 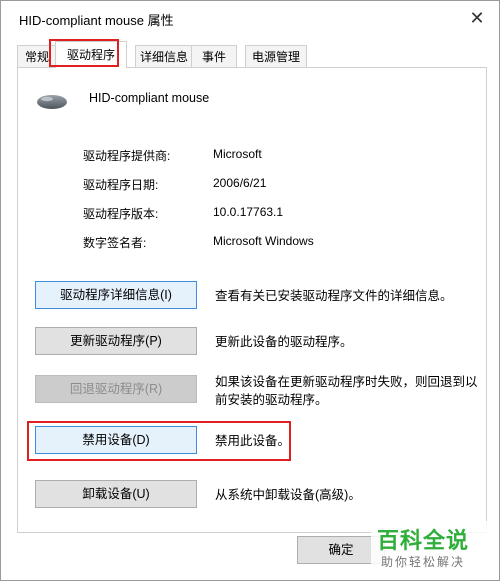 What do you see at coordinates (121, 214) in the screenshot?
I see `property-label: 驱动程序版本:` at bounding box center [121, 214].